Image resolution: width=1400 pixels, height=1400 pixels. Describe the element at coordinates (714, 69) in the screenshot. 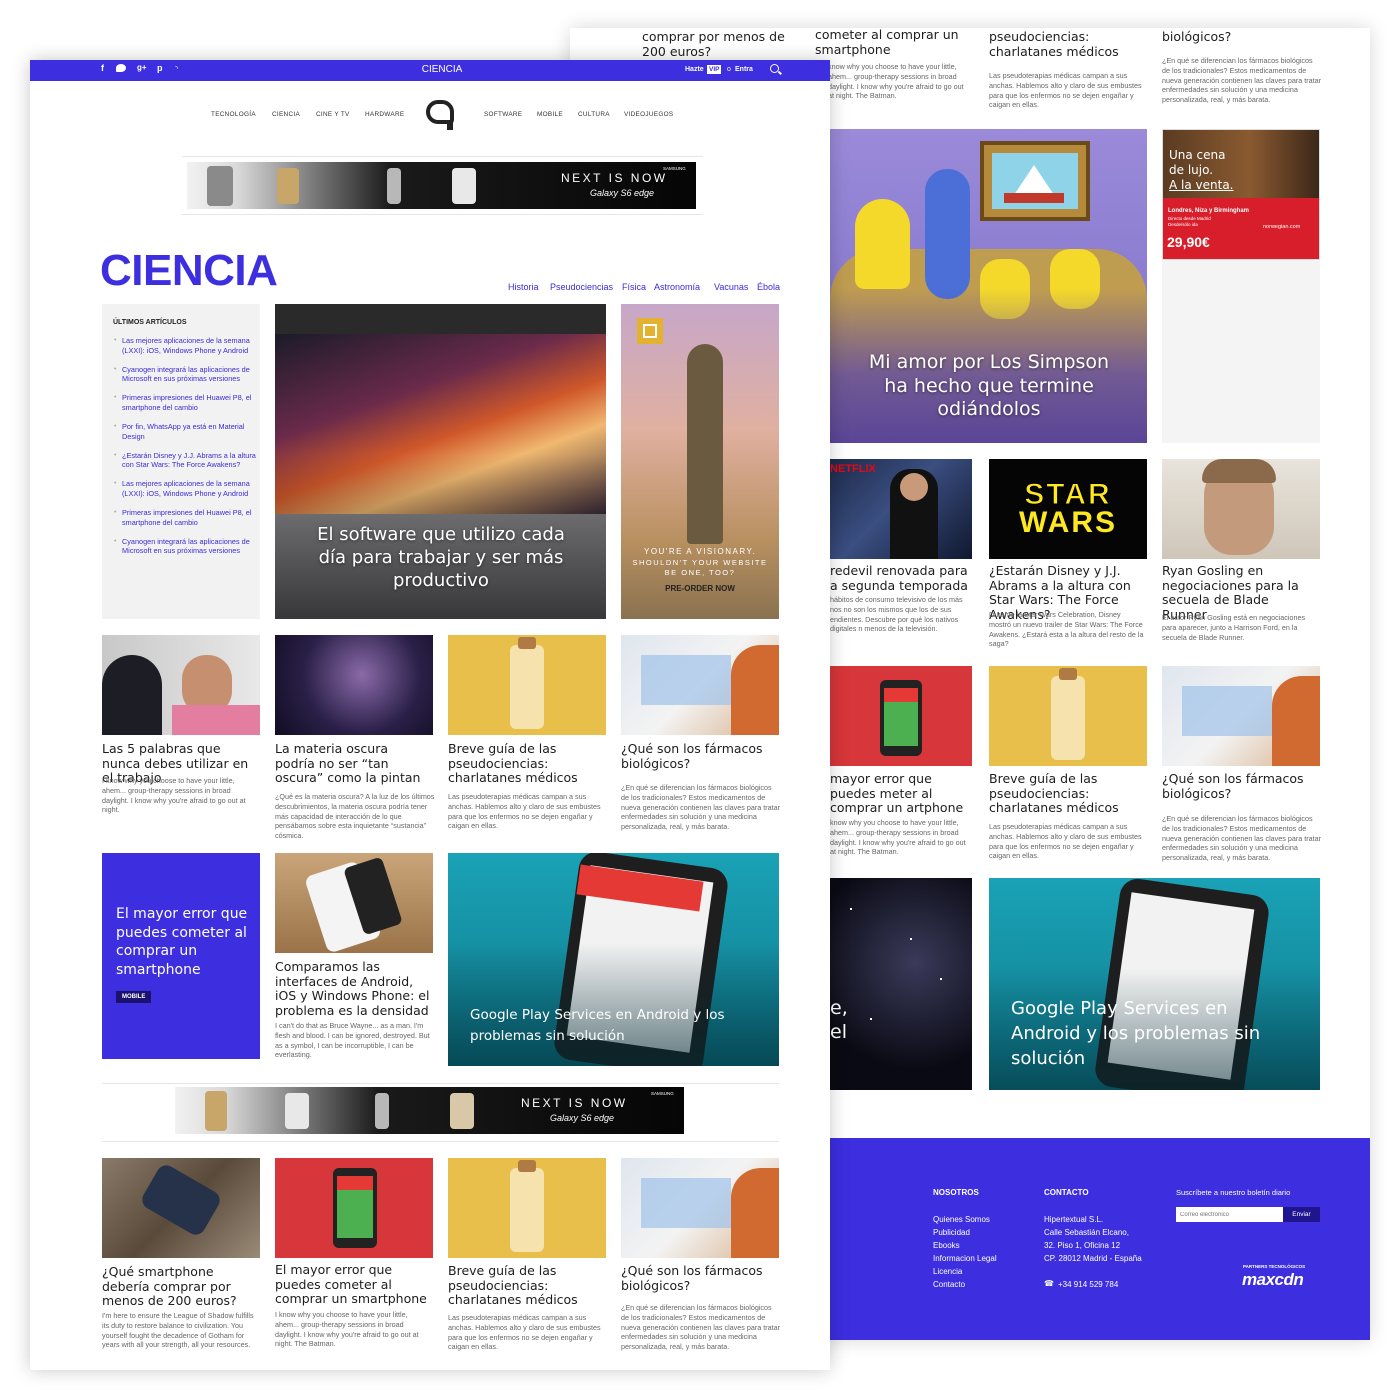

I see `vip-badge: VIP` at that location.